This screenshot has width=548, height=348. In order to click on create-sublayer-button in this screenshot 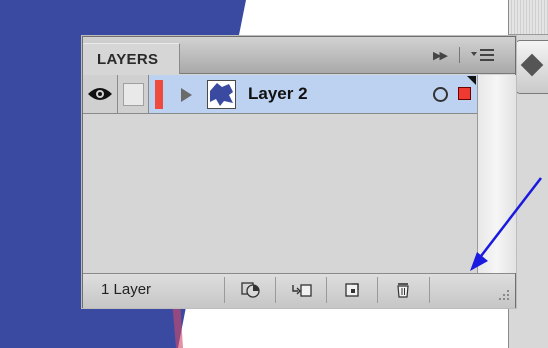, I will do `click(301, 290)`.